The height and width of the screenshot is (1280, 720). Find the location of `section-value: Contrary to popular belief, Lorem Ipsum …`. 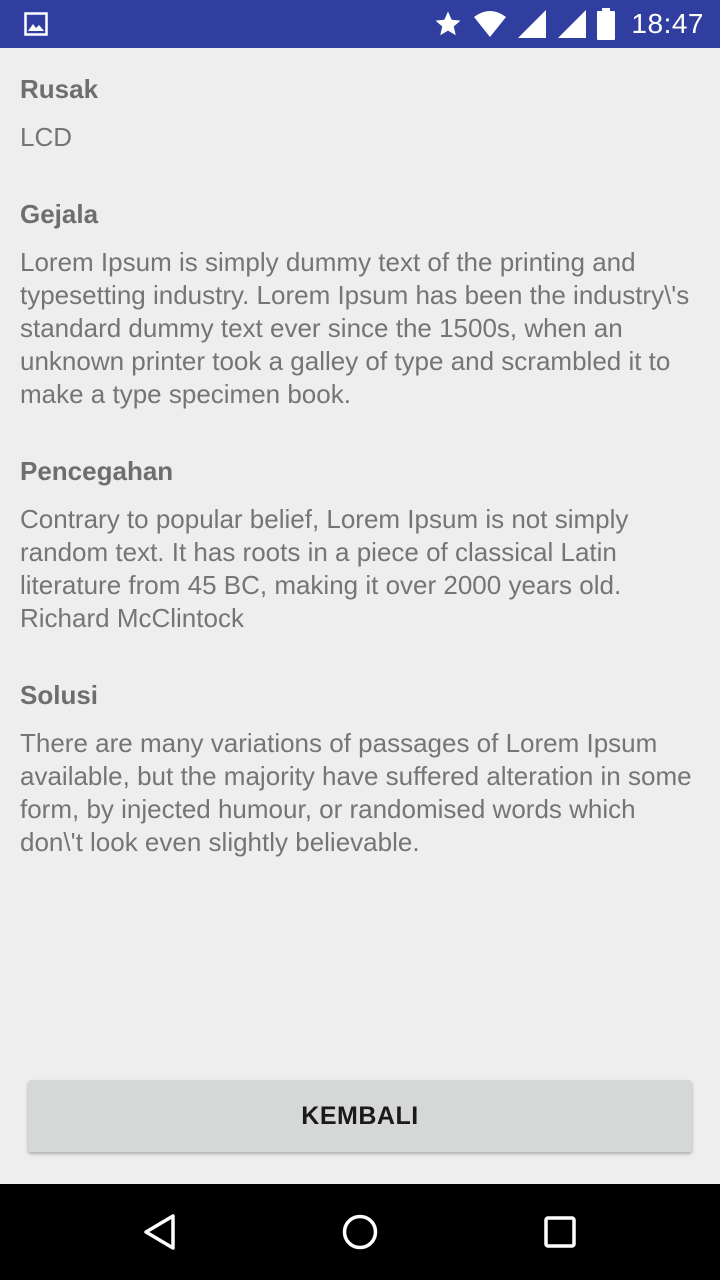

section-value: Contrary to popular belief, Lorem Ipsum … is located at coordinates (324, 568).